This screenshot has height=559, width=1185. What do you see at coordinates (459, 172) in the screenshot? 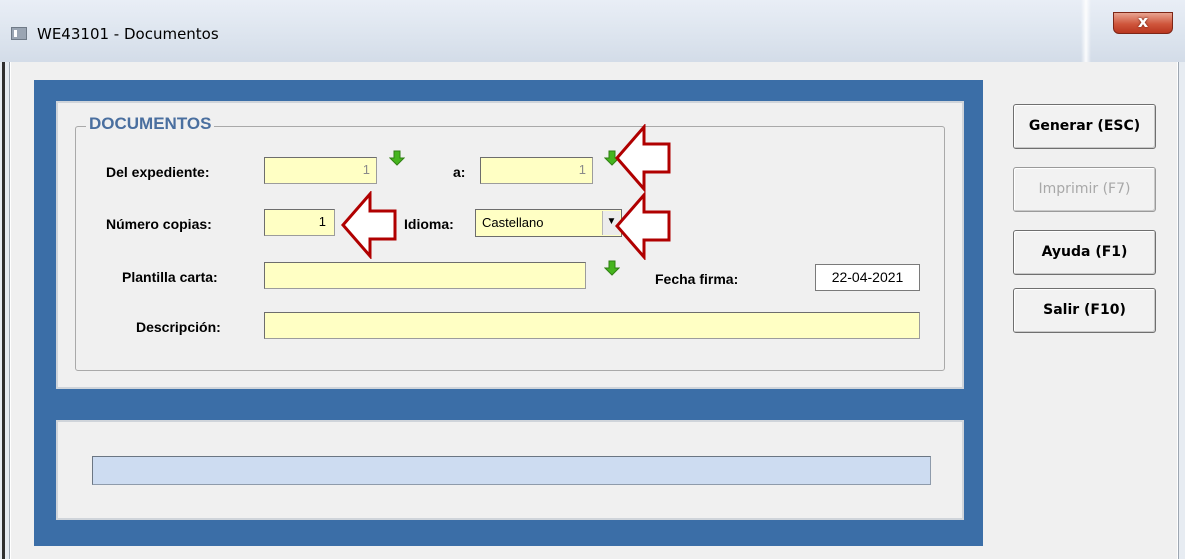
I see `expediente-to-label: a:` at bounding box center [459, 172].